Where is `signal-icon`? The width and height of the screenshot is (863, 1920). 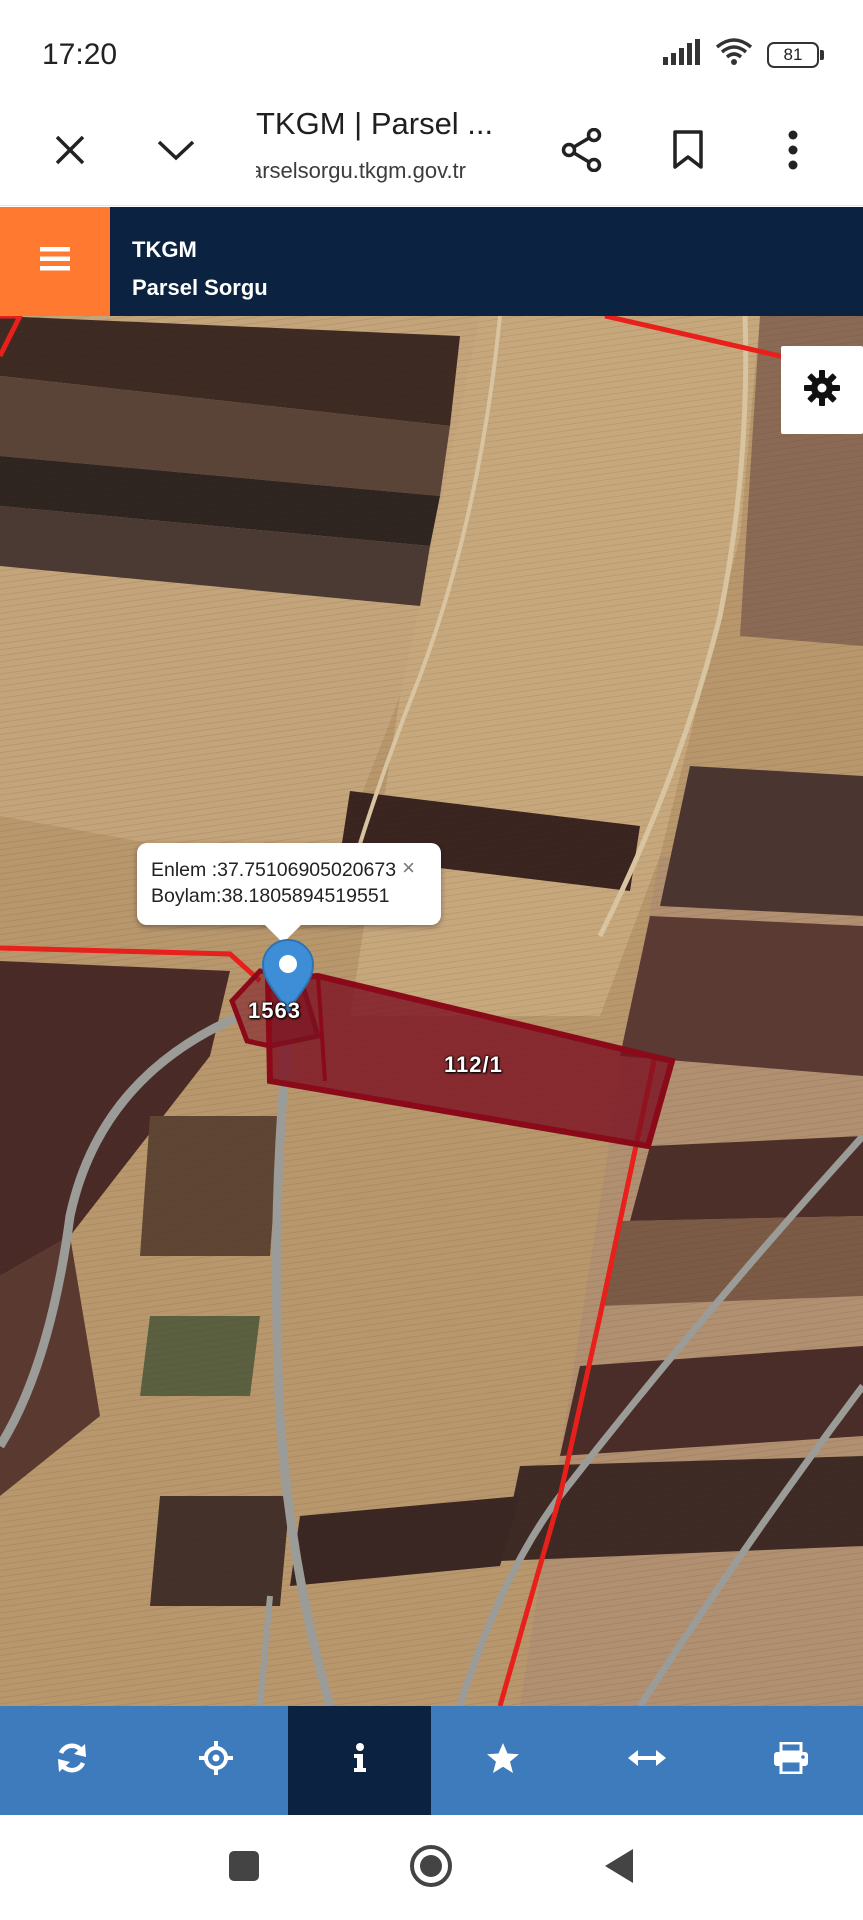
signal-icon is located at coordinates (682, 54).